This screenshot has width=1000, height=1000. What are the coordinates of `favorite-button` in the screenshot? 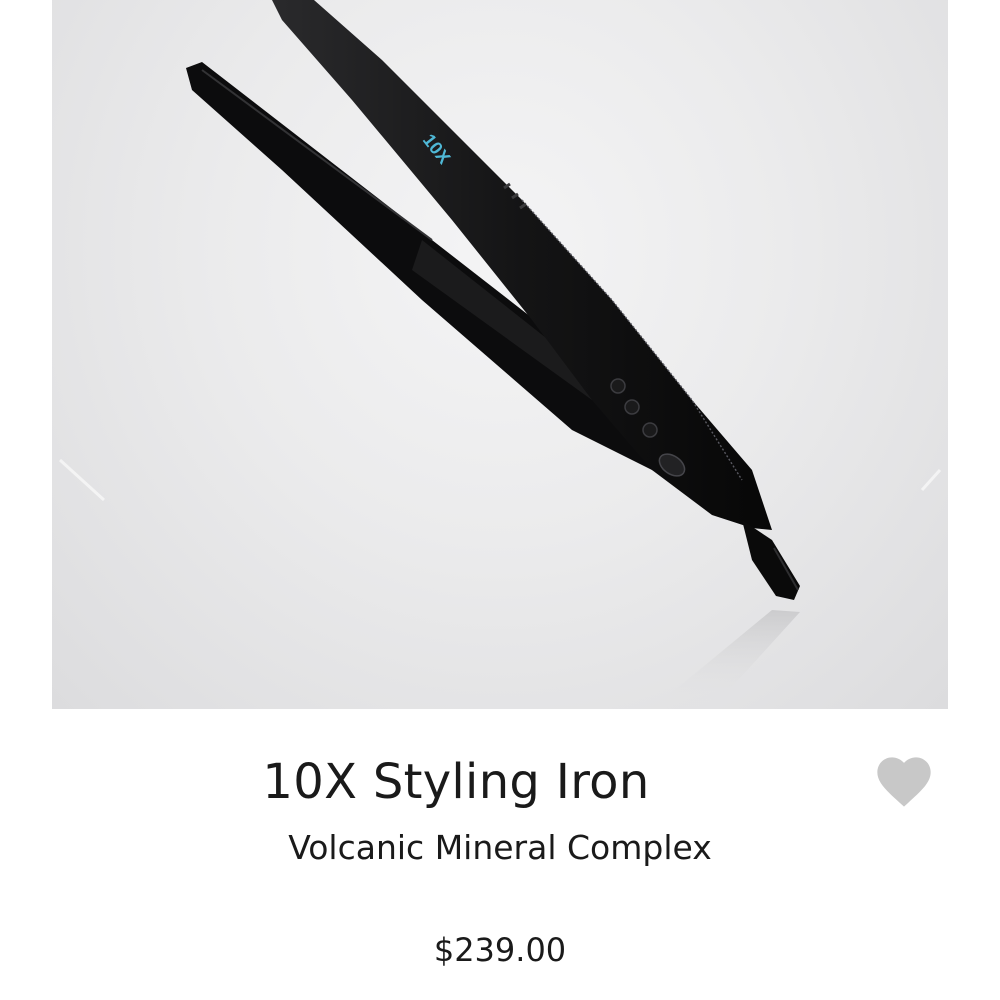 It's located at (904, 780).